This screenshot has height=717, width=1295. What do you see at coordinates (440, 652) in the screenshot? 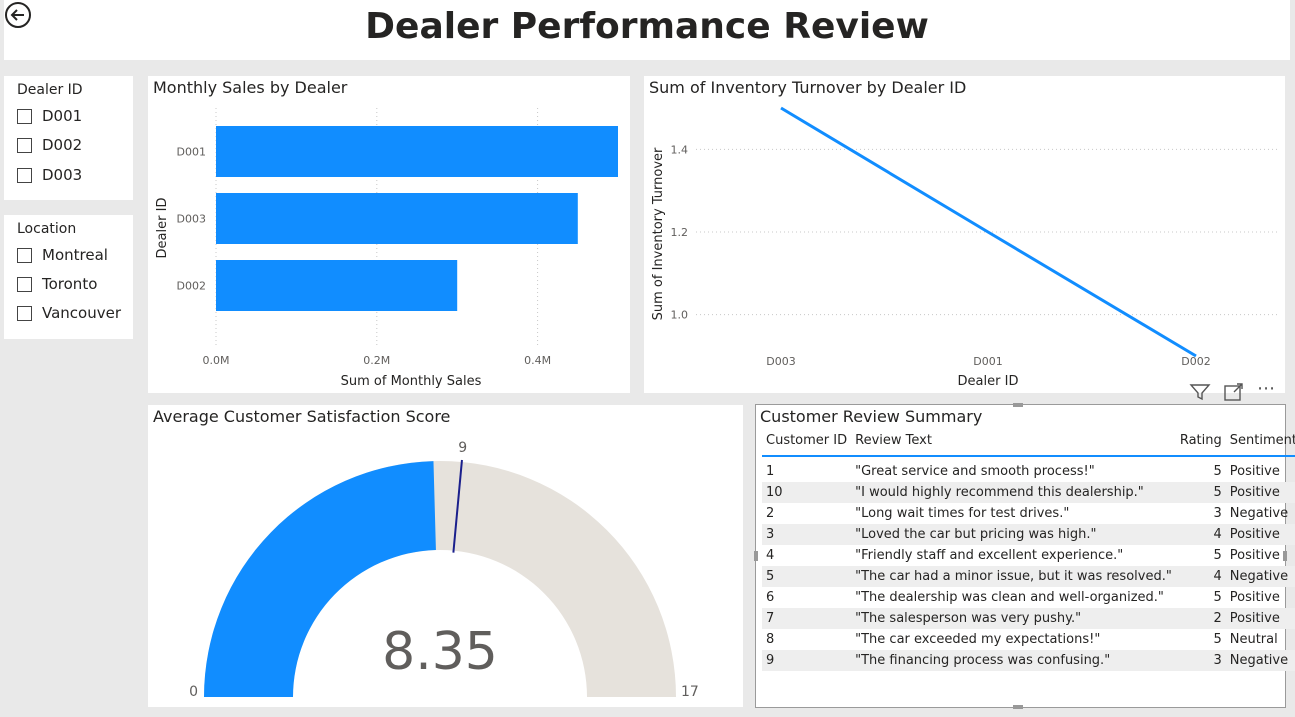
I see `gauge-value-label: 8.35` at bounding box center [440, 652].